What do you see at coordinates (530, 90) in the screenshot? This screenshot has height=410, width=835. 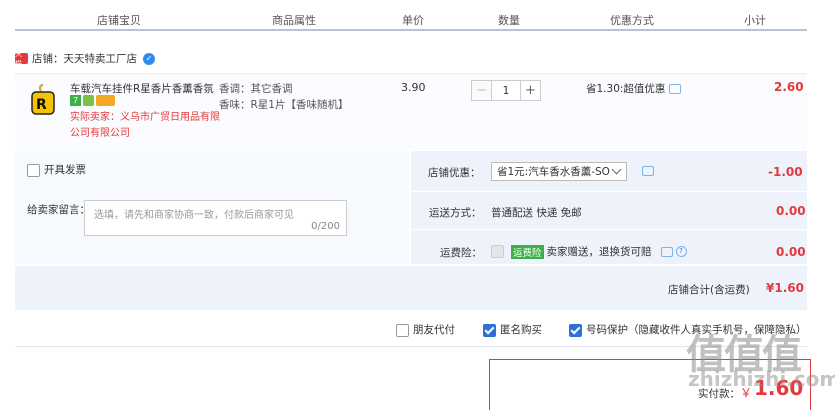 I see `qty-increase-button: +` at bounding box center [530, 90].